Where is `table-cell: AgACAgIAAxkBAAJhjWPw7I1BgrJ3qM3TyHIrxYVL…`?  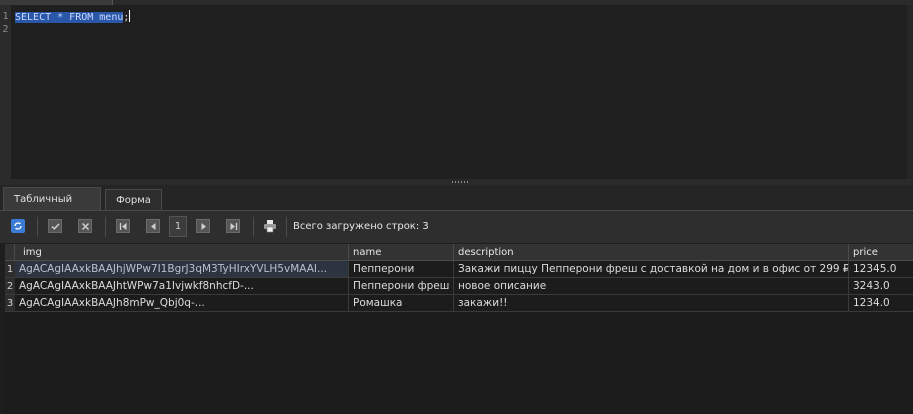
table-cell: AgACAgIAAxkBAAJhjWPw7I1BgrJ3qM3TyHIrxYVL… is located at coordinates (182, 269).